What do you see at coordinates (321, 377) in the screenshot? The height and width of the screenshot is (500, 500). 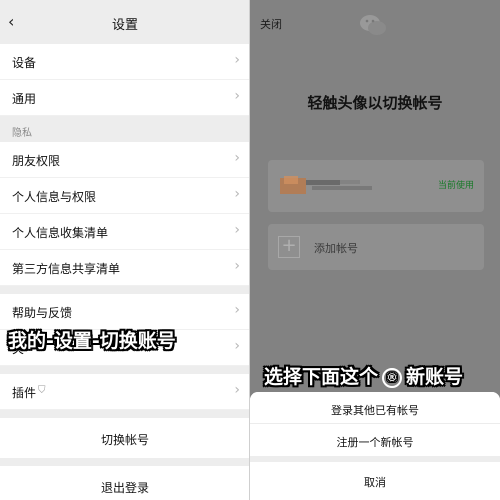 I see `caption-text: 选择下面这个` at bounding box center [321, 377].